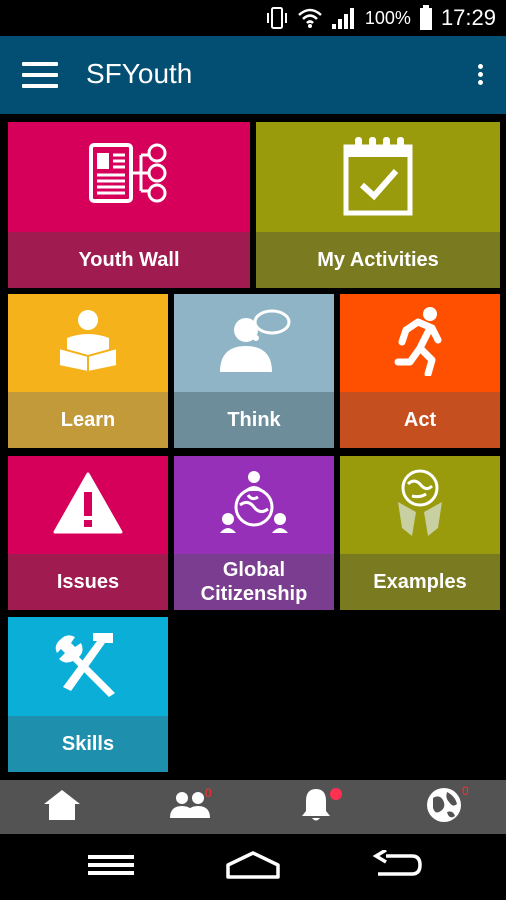  Describe the element at coordinates (40, 75) in the screenshot. I see `menu-icon` at that location.